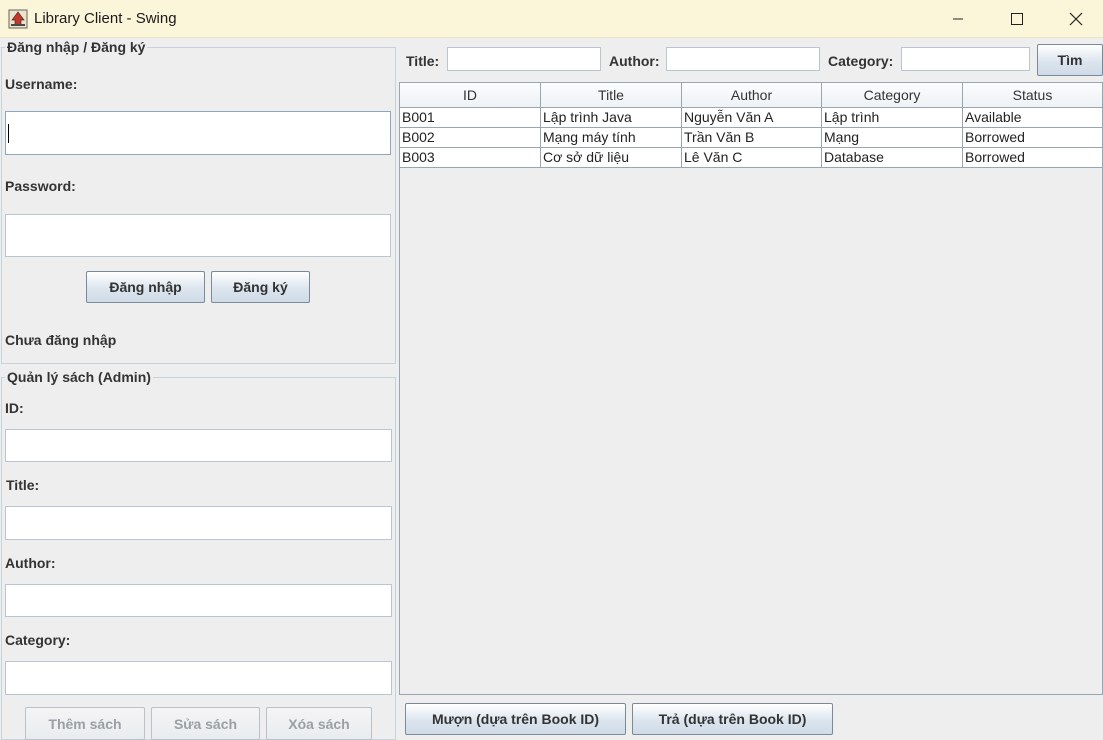  I want to click on table-cell: Mạng, so click(892, 138).